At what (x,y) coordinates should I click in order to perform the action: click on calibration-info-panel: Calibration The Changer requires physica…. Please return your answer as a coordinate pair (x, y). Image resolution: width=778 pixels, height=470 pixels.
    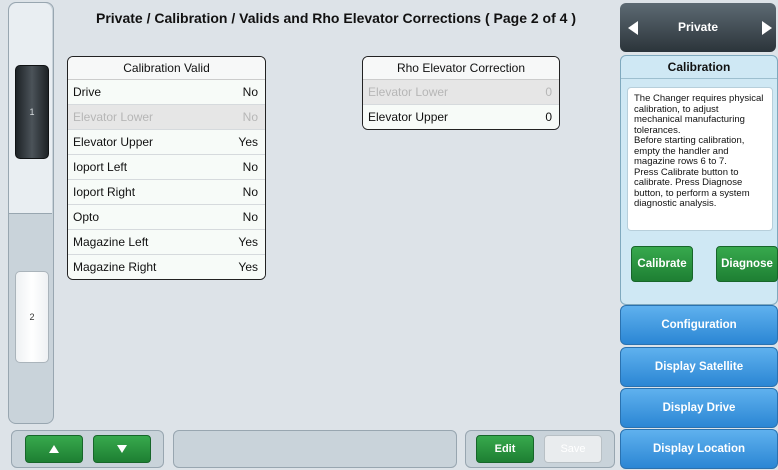
    Looking at the image, I should click on (699, 180).